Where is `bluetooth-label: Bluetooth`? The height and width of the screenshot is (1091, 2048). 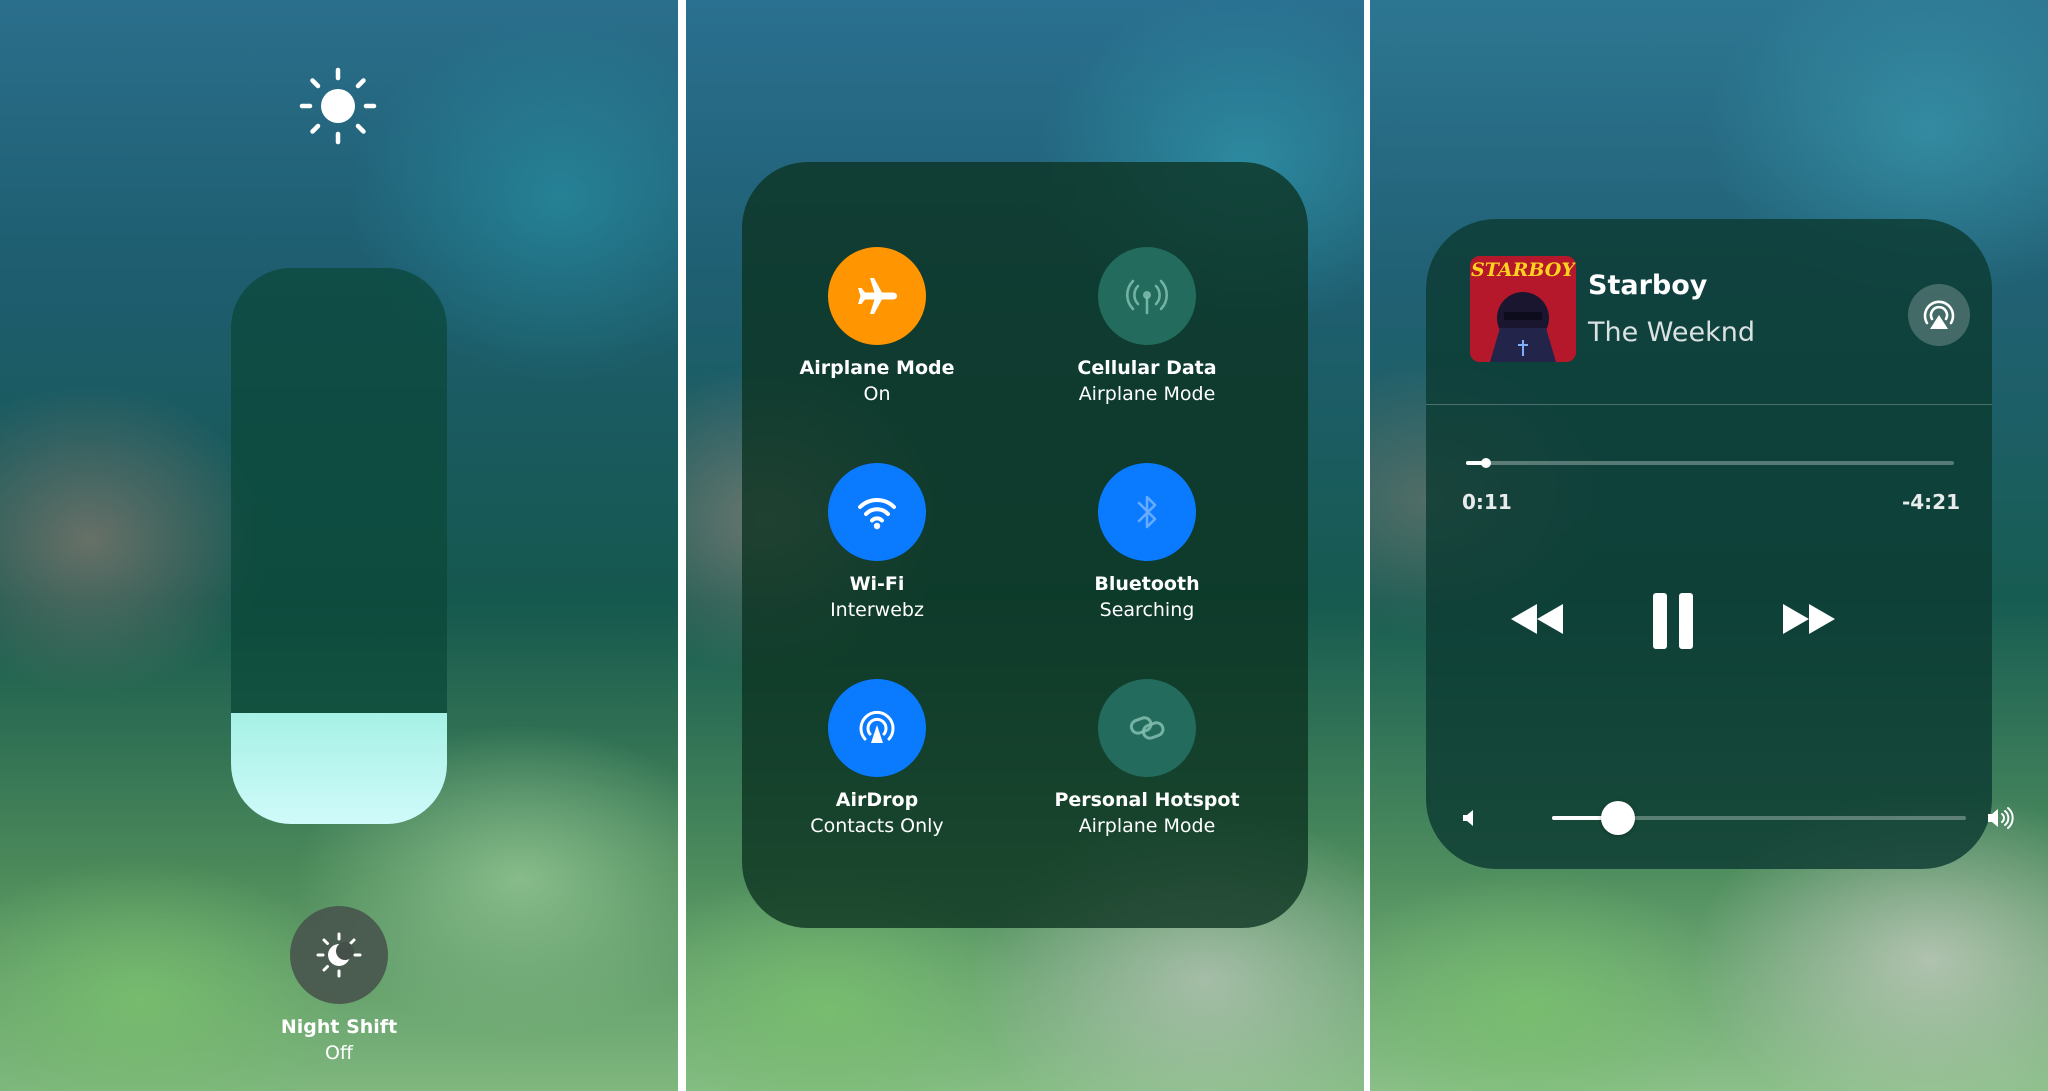 bluetooth-label: Bluetooth is located at coordinates (1147, 584).